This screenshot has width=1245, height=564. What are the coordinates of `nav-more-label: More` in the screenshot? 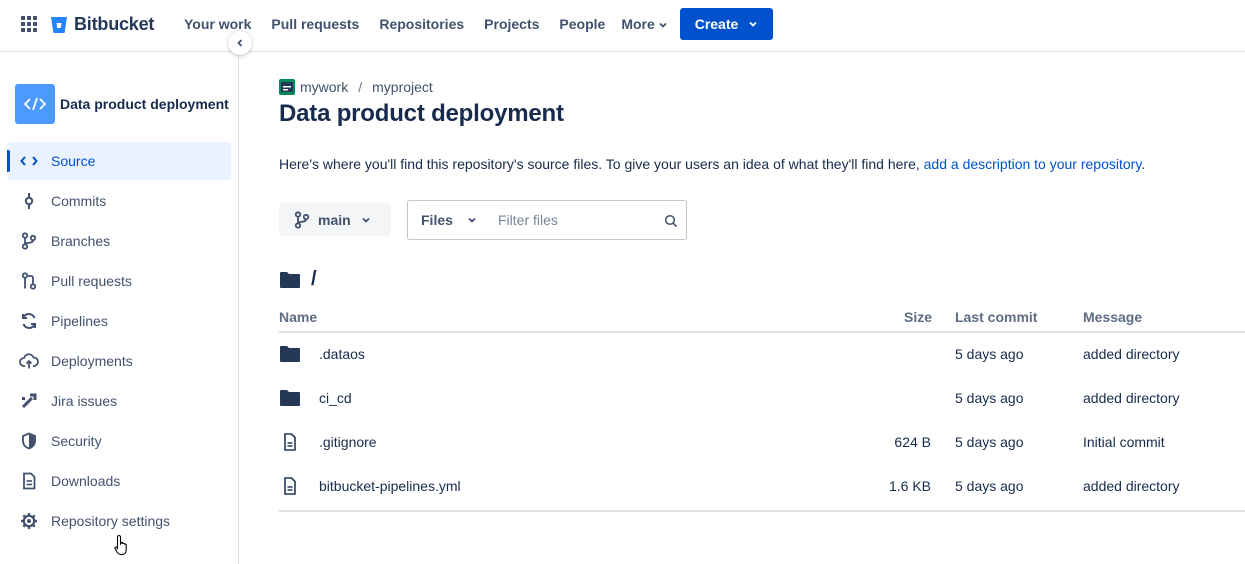 It's located at (638, 24).